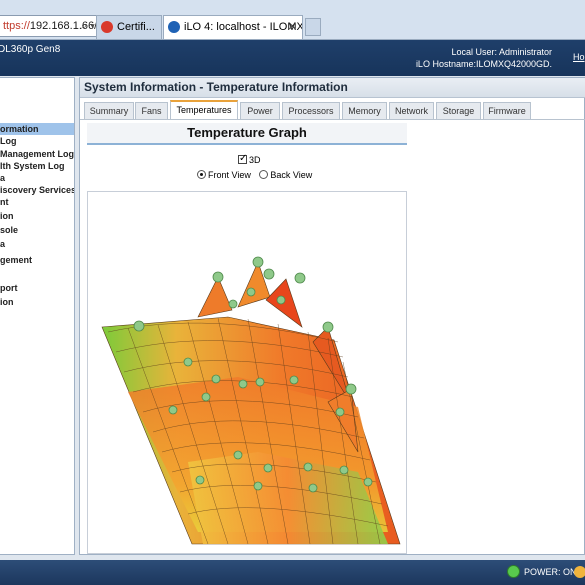  I want to click on tab-fans: Fans, so click(151, 110).